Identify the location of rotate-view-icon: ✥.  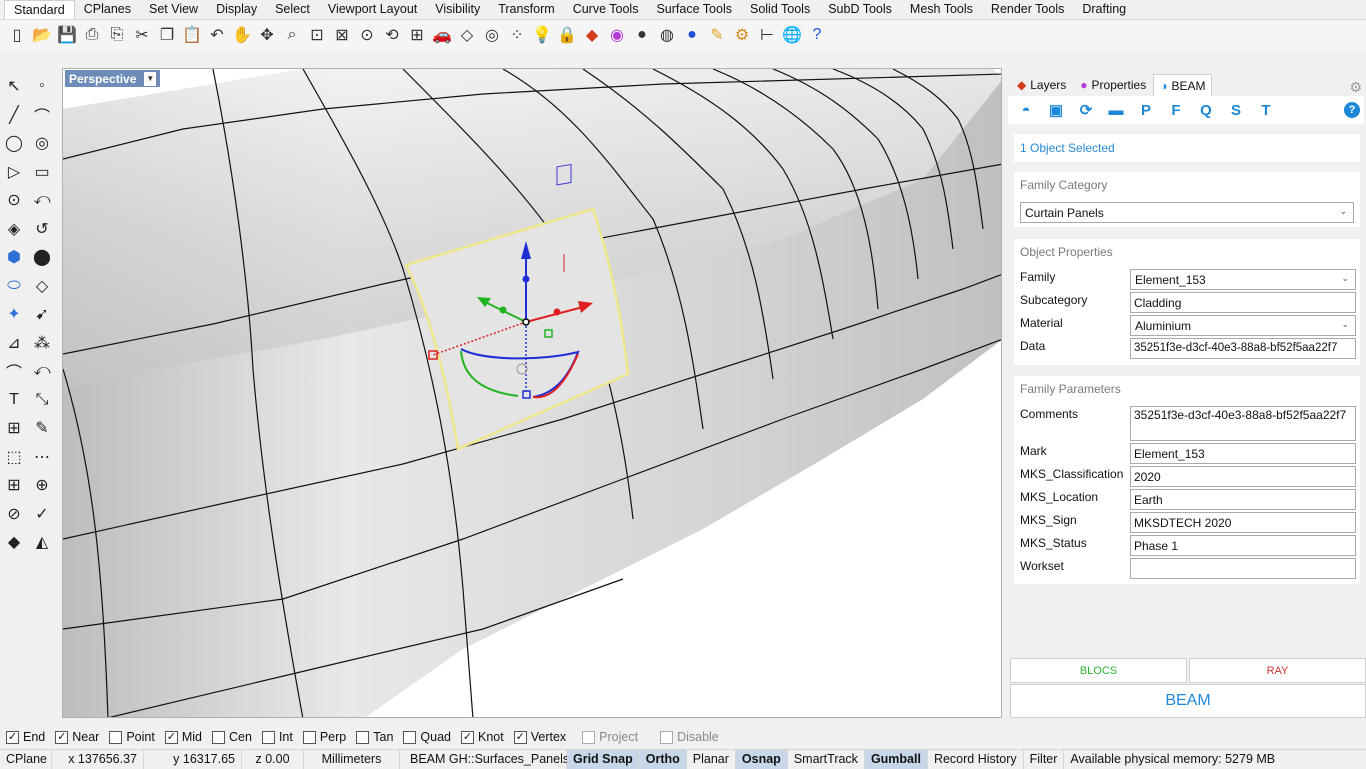
(267, 35).